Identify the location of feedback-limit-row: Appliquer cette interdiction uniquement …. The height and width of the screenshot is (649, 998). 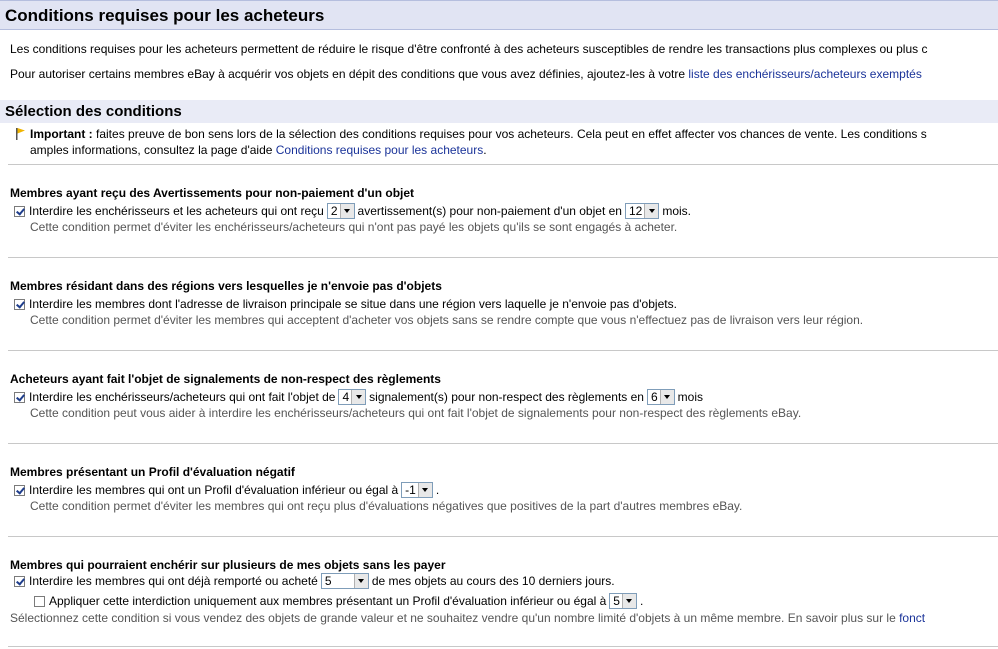
(338, 601).